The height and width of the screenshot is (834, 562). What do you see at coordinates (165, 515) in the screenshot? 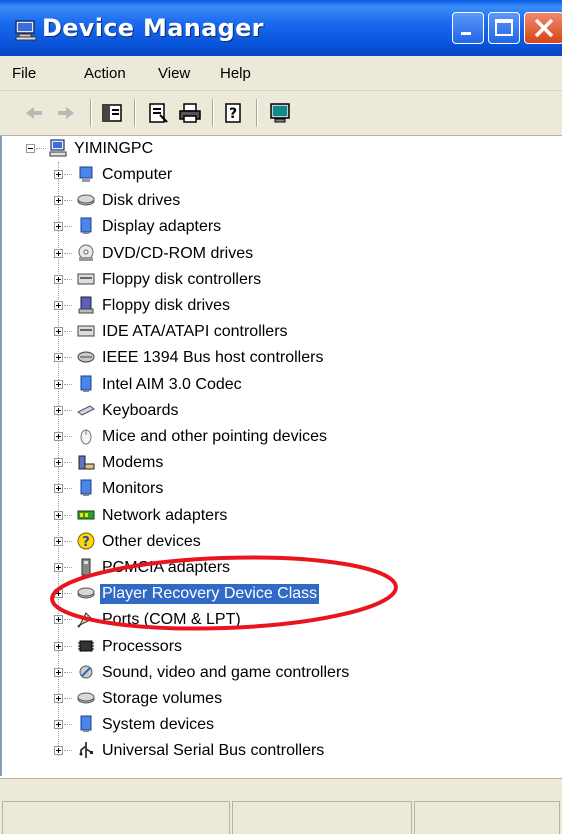
I see `tree-item-label: Network adapters` at bounding box center [165, 515].